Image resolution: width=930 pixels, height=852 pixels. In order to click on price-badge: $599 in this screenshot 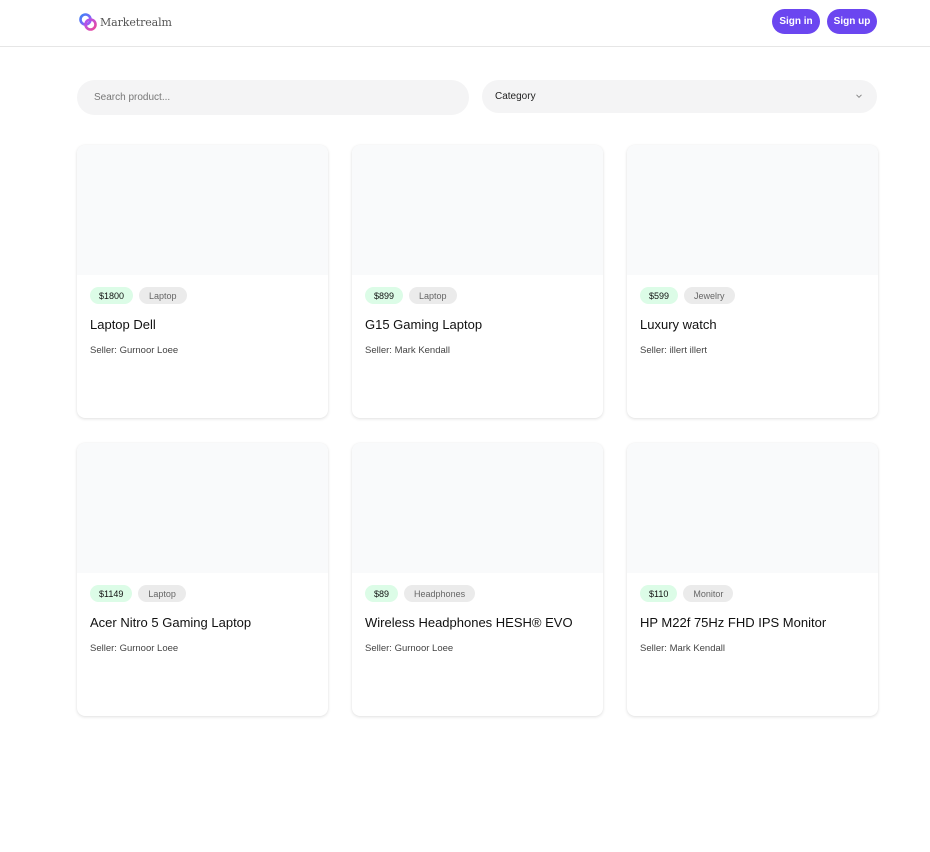, I will do `click(659, 295)`.